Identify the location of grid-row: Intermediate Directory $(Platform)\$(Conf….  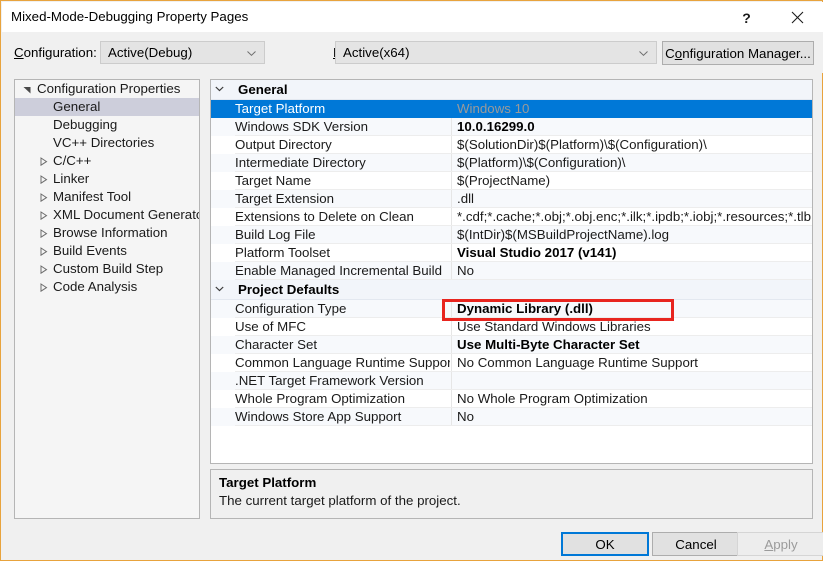
(511, 163).